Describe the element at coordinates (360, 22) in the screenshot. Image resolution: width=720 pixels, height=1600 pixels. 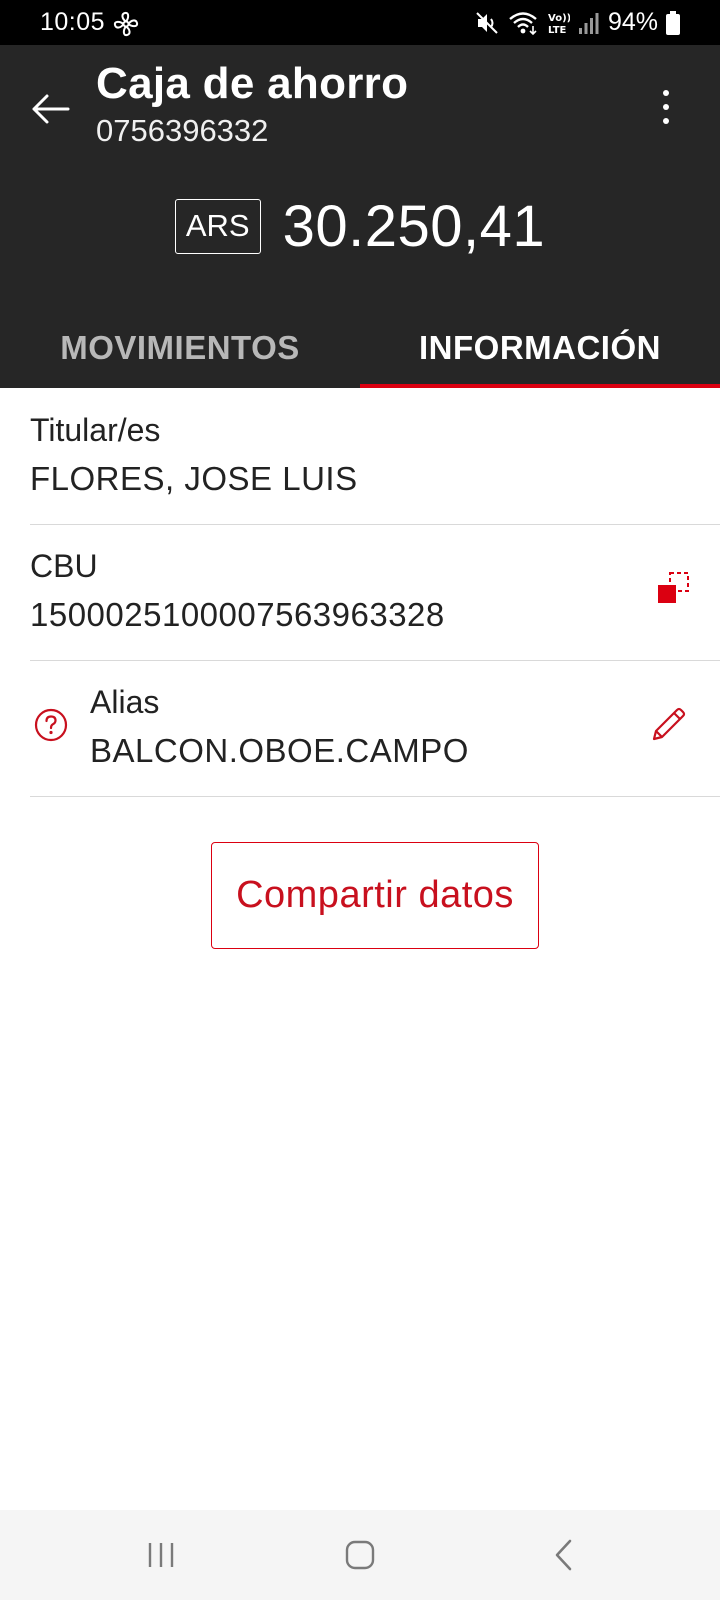
I see `status-bar: 10:05 Vo)) LTE 94%` at that location.